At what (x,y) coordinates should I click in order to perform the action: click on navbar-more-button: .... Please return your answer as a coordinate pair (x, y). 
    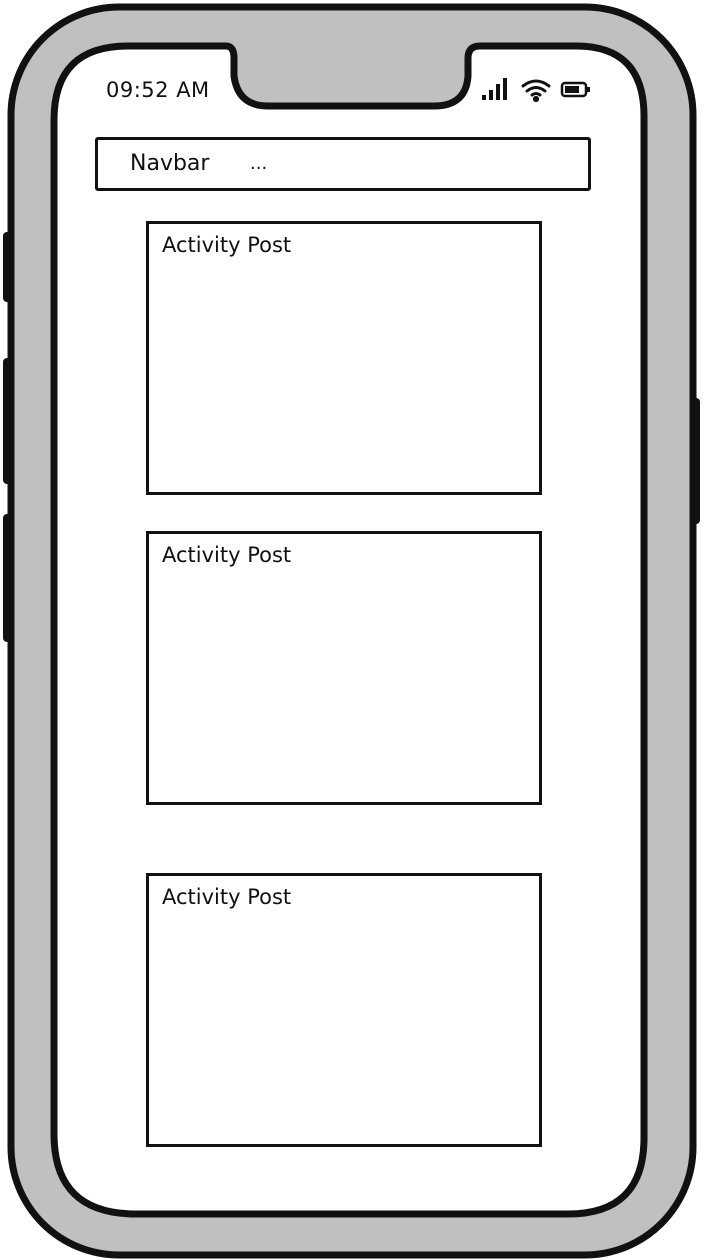
    Looking at the image, I should click on (258, 163).